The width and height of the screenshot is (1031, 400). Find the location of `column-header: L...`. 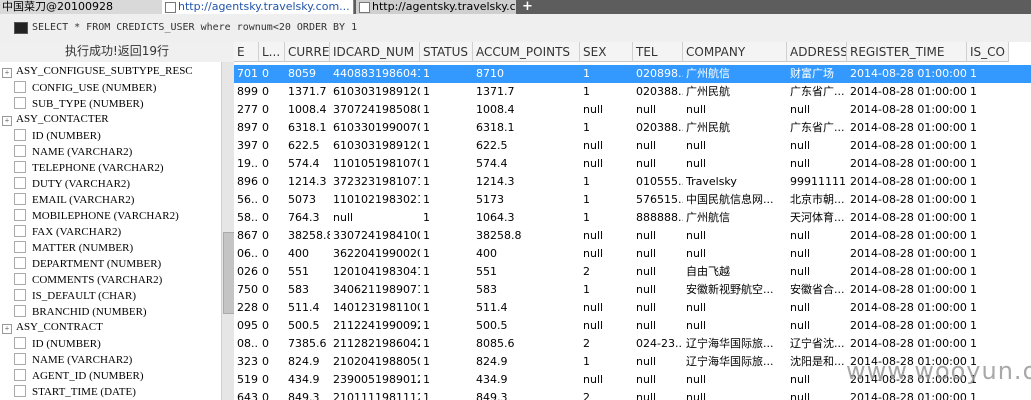

column-header: L... is located at coordinates (272, 52).